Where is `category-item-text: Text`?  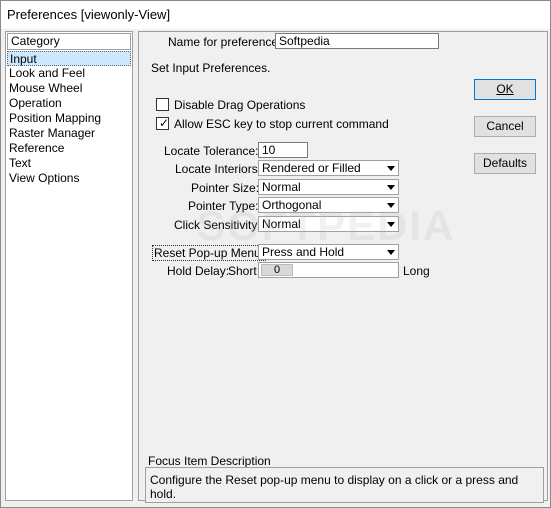
category-item-text: Text is located at coordinates (69, 163).